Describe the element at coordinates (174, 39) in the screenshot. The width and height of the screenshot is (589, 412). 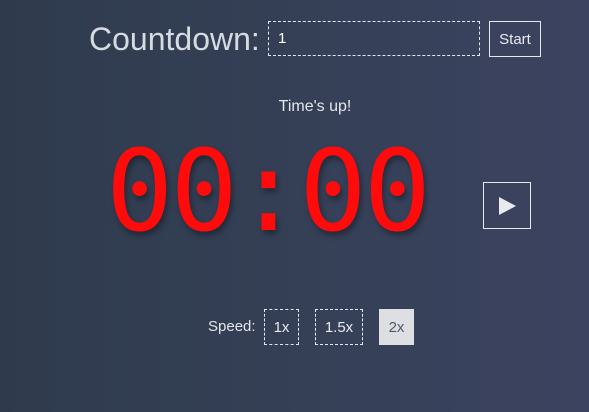
I see `countdown-title: Countdown:` at that location.